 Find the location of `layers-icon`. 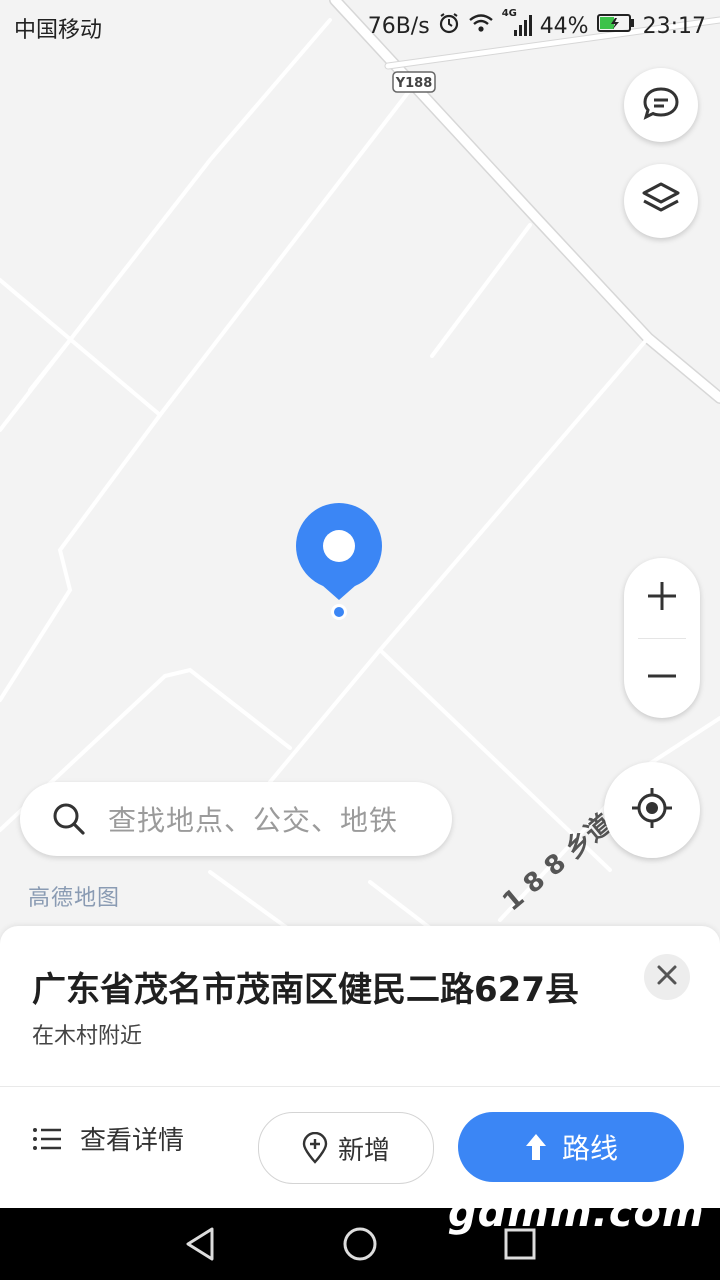

layers-icon is located at coordinates (661, 201).